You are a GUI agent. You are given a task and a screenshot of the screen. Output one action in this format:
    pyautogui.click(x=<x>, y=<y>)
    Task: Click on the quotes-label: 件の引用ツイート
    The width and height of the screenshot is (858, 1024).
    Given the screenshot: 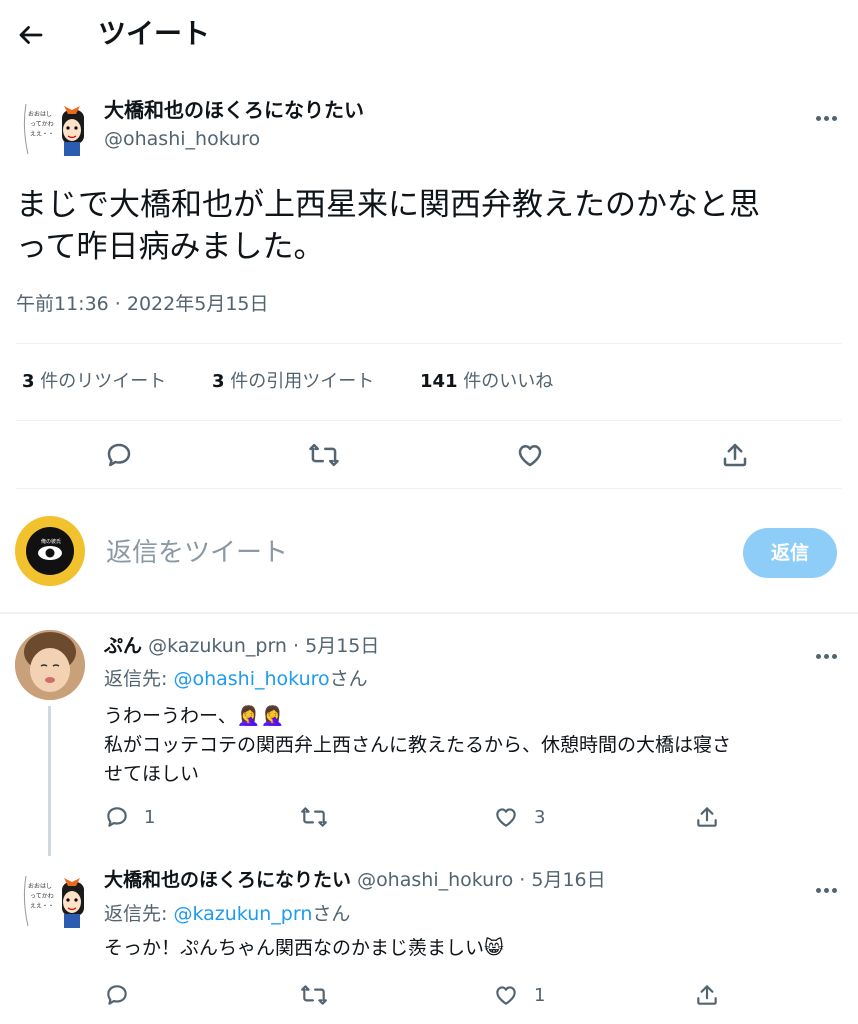 What is the action you would take?
    pyautogui.click(x=299, y=381)
    